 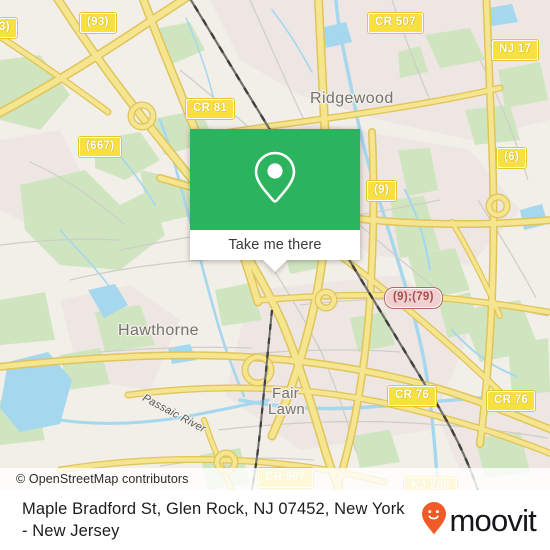 I want to click on road-shield: (9), so click(x=381, y=191).